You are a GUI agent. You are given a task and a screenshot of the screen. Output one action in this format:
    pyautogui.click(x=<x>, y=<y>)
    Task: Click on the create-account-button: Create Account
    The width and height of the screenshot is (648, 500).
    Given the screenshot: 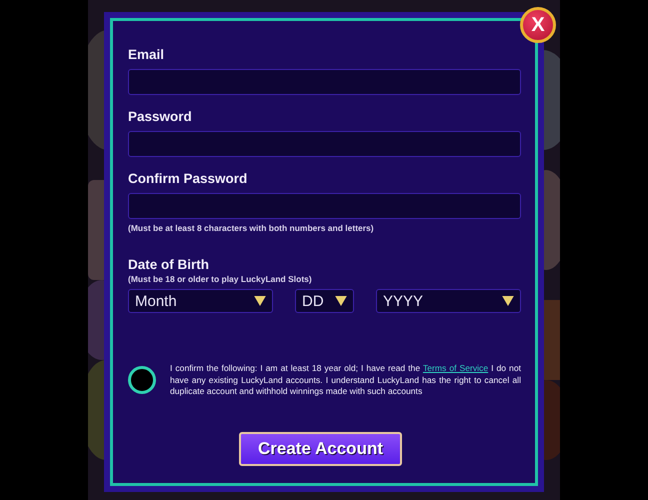 What is the action you would take?
    pyautogui.click(x=320, y=449)
    